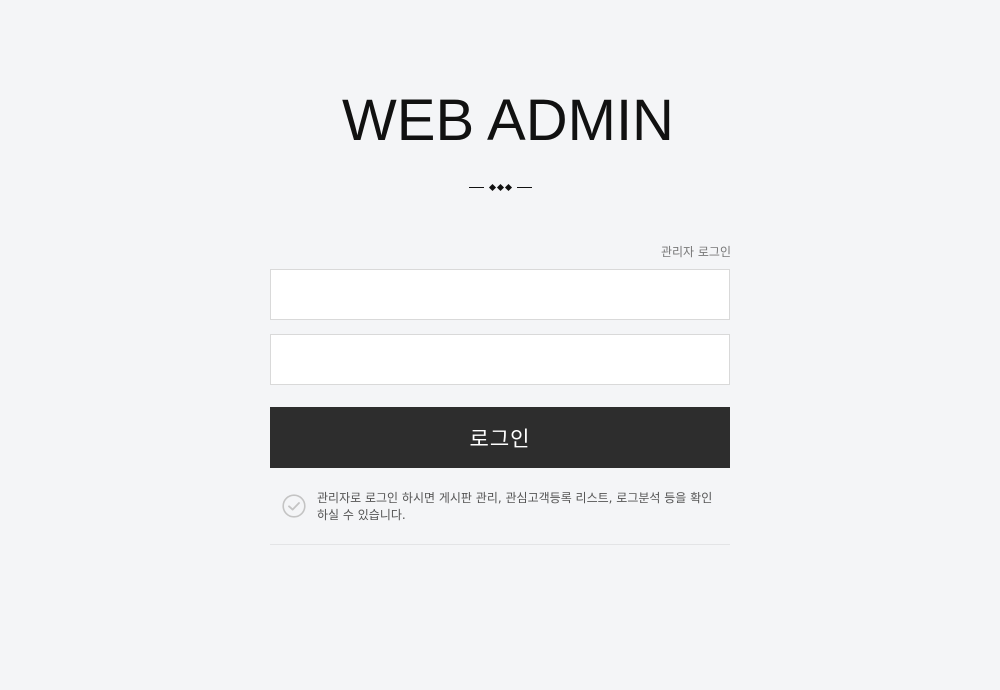 This screenshot has height=690, width=1000. What do you see at coordinates (476, 187) in the screenshot?
I see `ornament-line-left` at bounding box center [476, 187].